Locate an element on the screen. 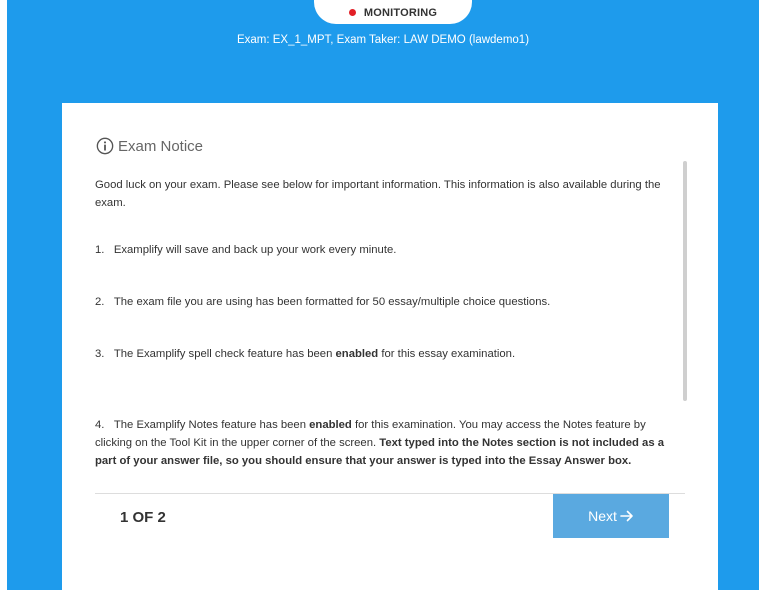 Image resolution: width=767 pixels, height=590 pixels. list-item-number: 2. is located at coordinates (100, 302).